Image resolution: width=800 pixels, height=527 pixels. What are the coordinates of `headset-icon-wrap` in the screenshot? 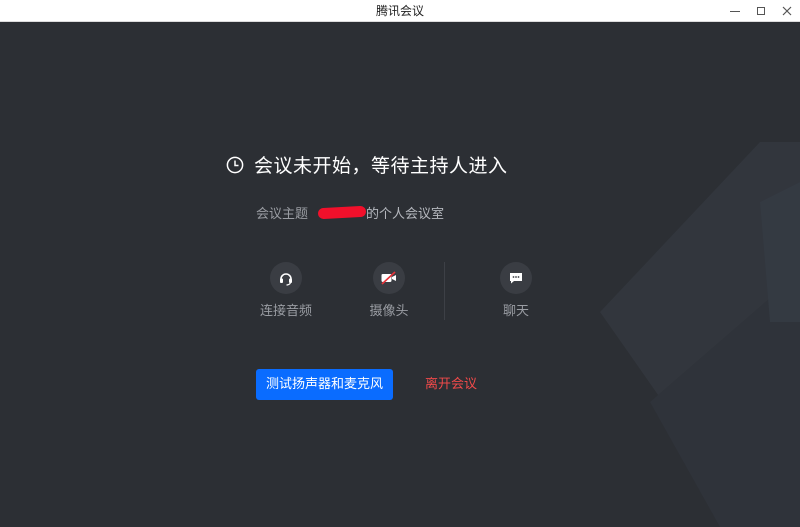 It's located at (286, 278).